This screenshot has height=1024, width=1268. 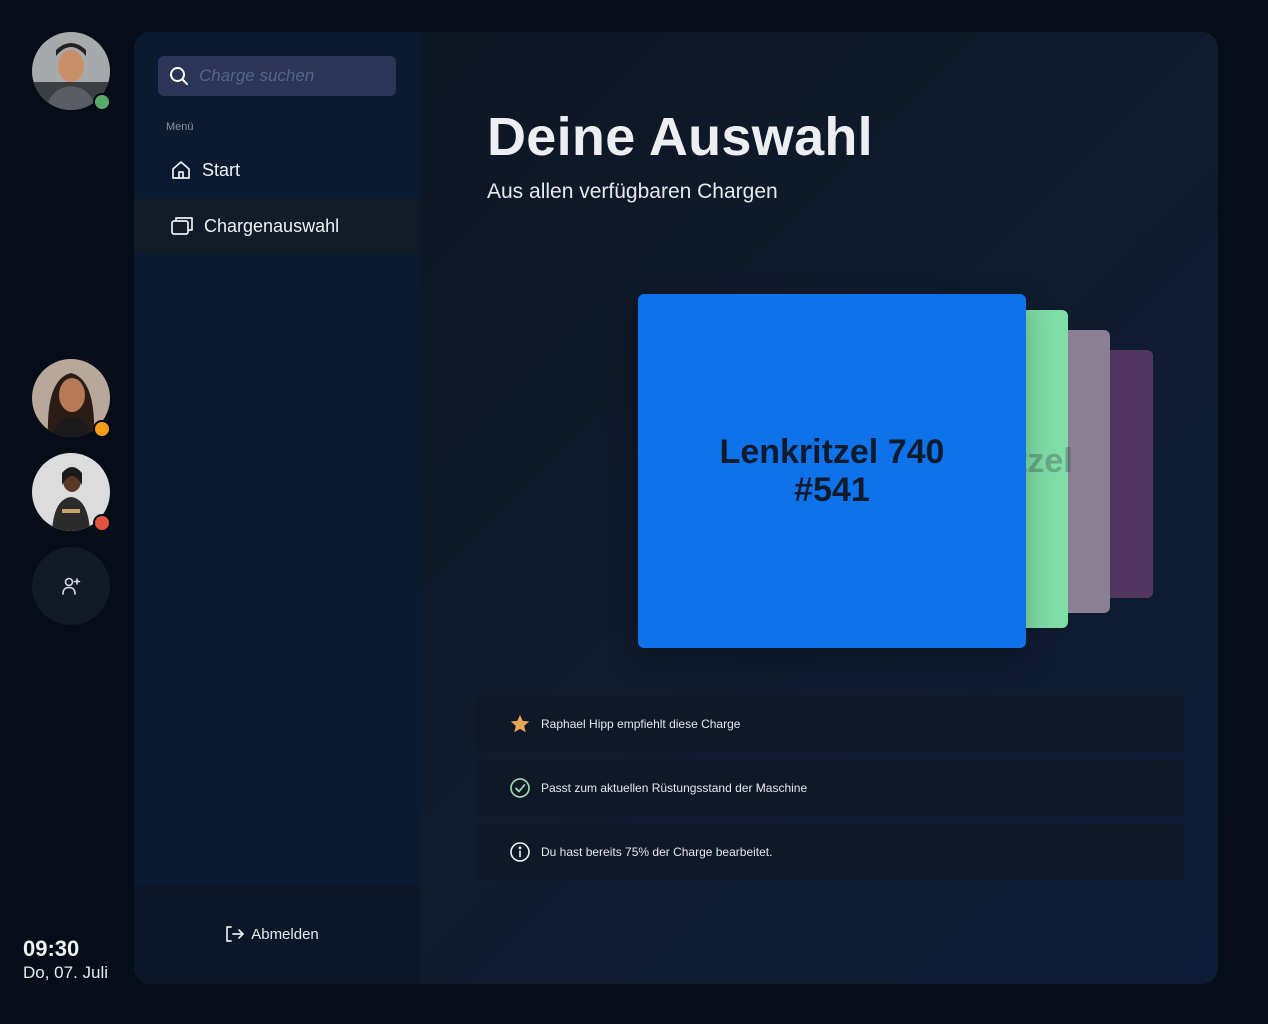 I want to click on sidebar-item-chargenauswahl: Chargenauswahl, so click(x=277, y=226).